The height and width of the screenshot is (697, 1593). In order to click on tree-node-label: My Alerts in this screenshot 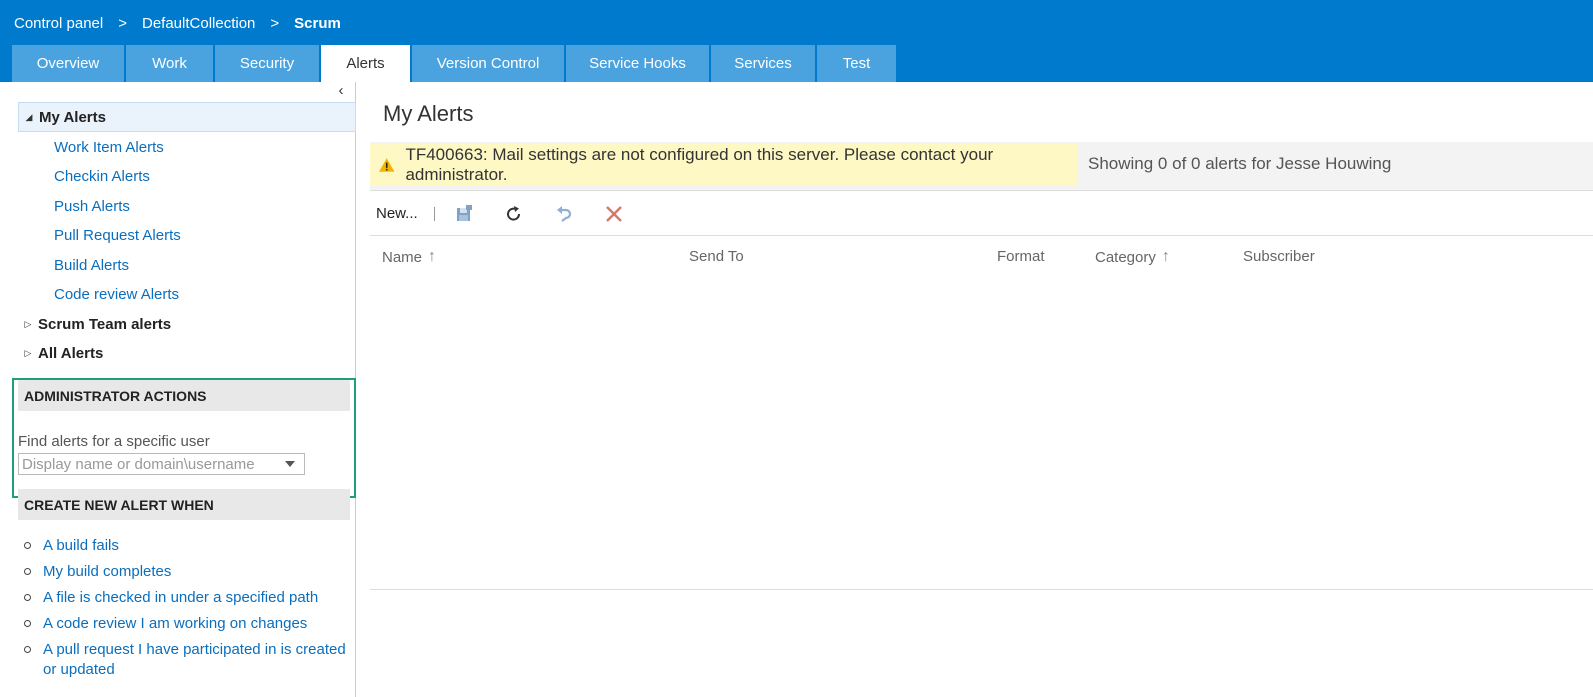, I will do `click(72, 117)`.